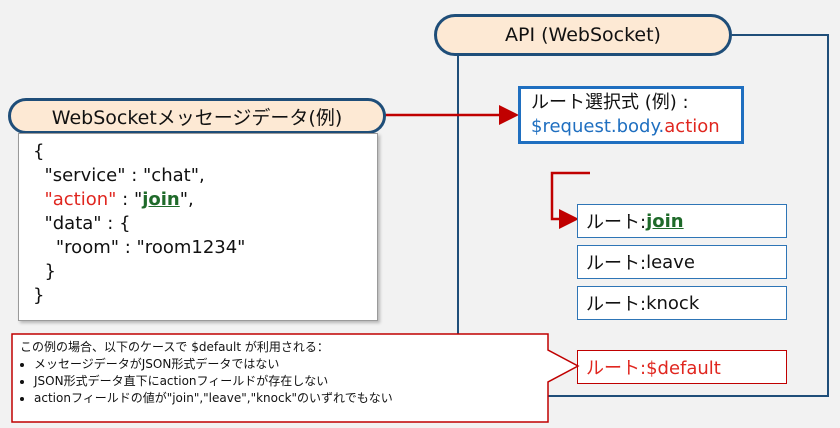 The width and height of the screenshot is (840, 428). What do you see at coordinates (289, 381) in the screenshot?
I see `note-item: JSON形式データ直下にactionフィールドが存在しない` at bounding box center [289, 381].